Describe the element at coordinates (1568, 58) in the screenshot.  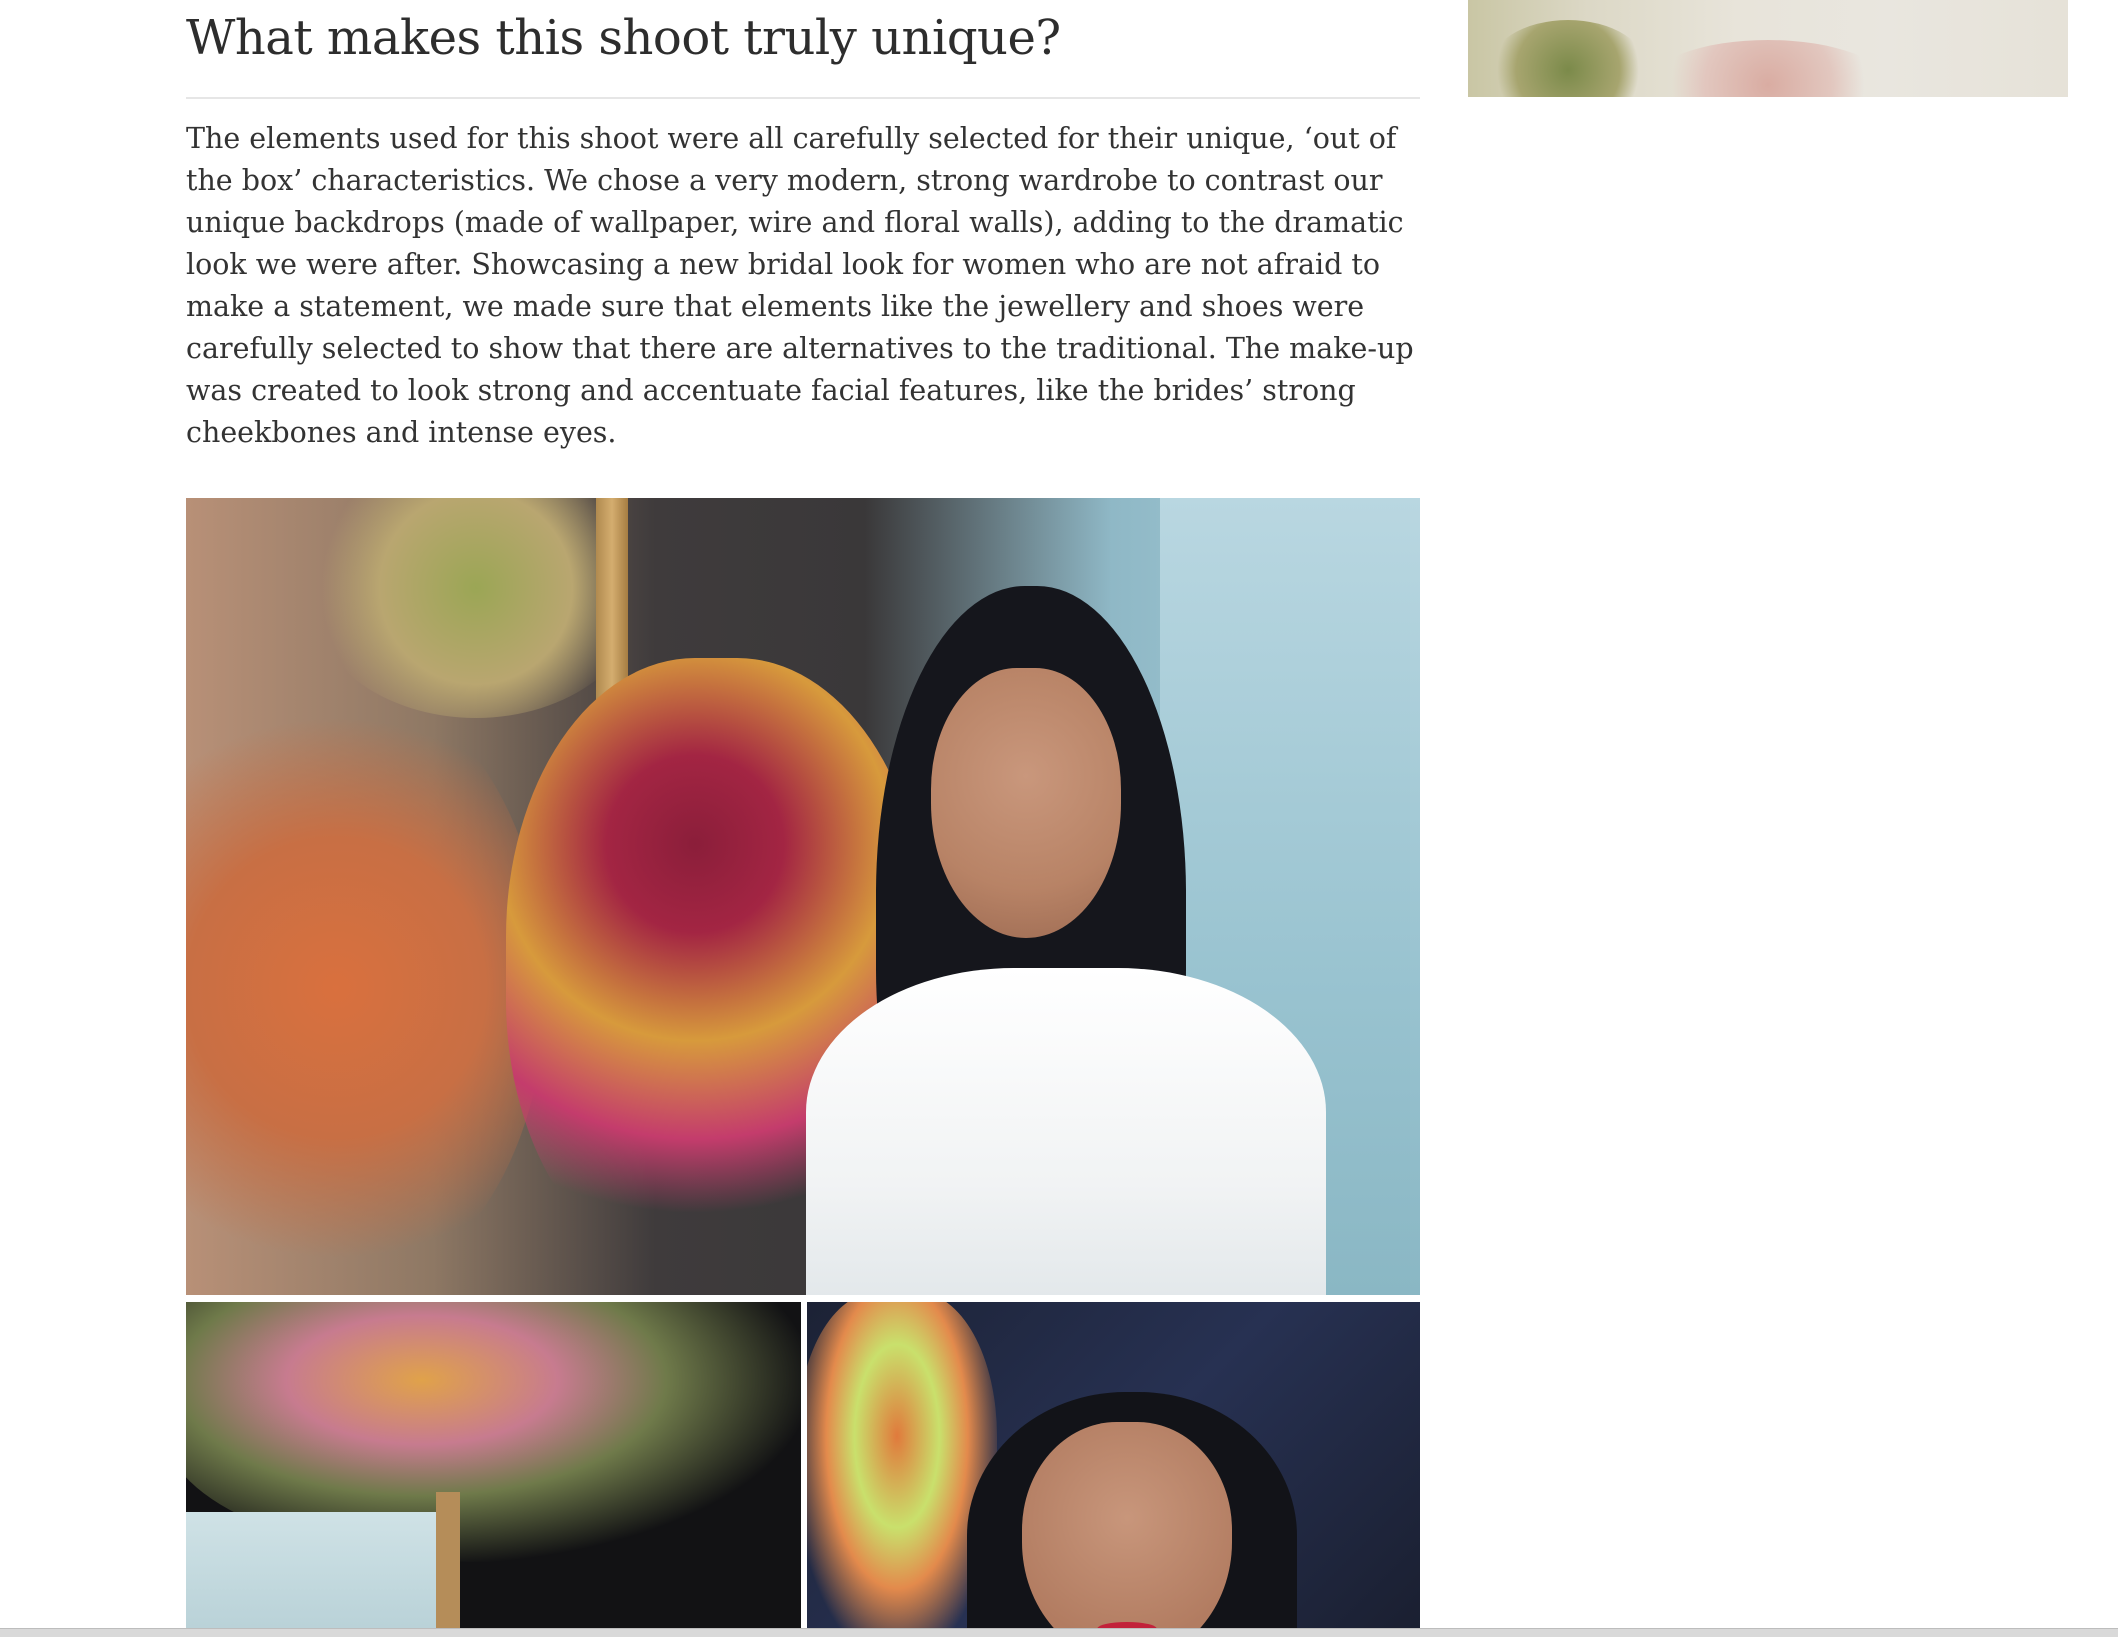
I see `sidebar-photo-foliage` at that location.